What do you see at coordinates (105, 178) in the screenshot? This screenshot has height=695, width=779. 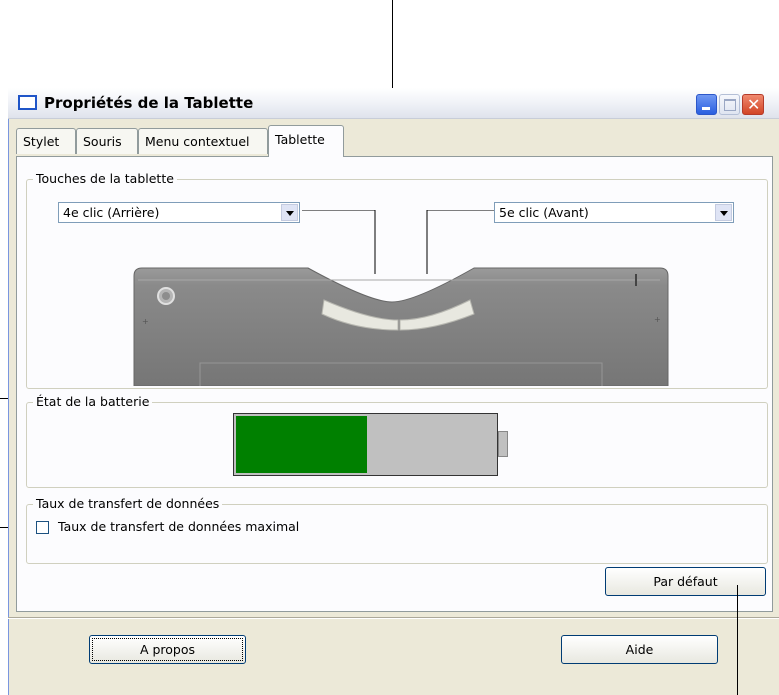 I see `tablet-keys-legend: Touches de la tablette` at bounding box center [105, 178].